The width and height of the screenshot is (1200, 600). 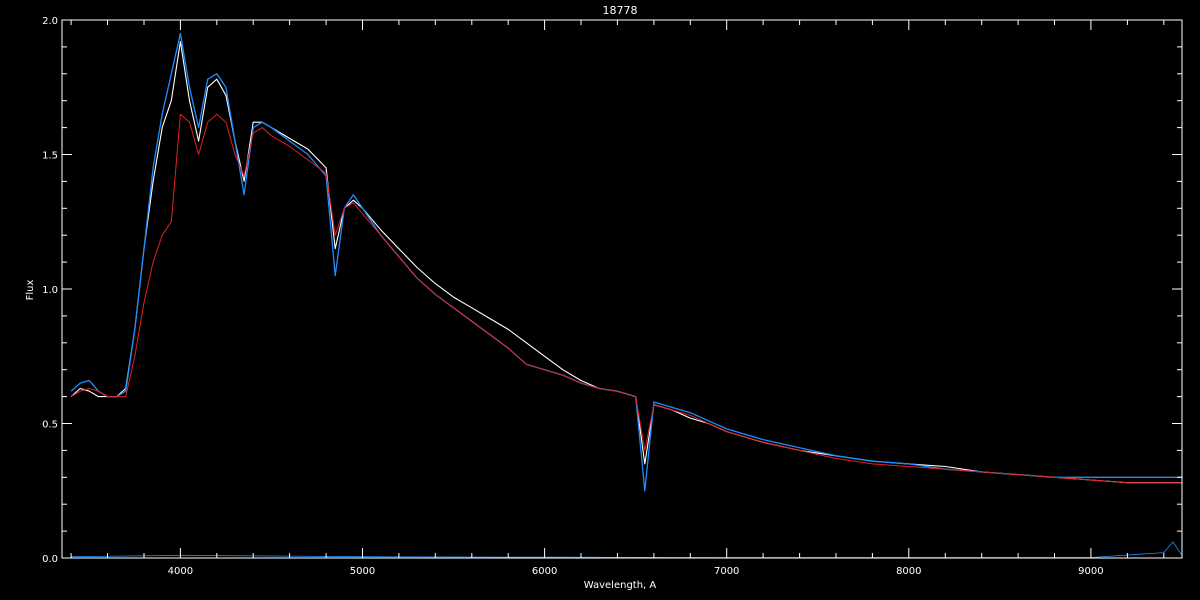 I want to click on x-tick-label: 9000, so click(x=1090, y=571).